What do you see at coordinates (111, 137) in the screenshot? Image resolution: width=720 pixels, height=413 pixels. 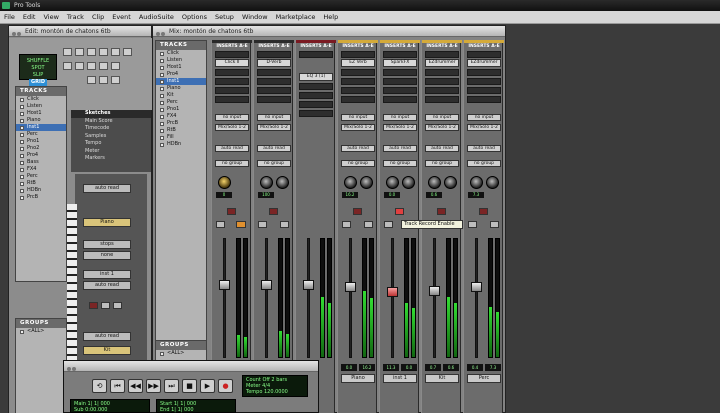 I see `memory-item: Samples` at bounding box center [111, 137].